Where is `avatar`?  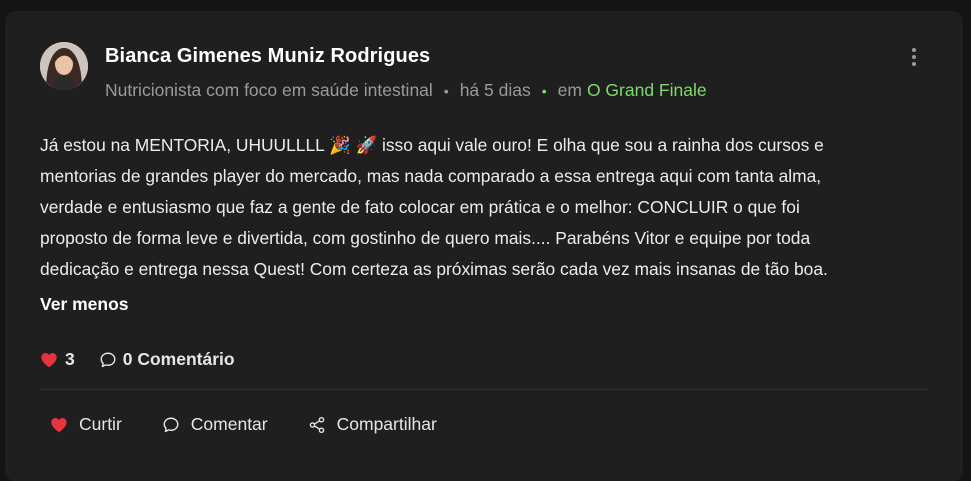 avatar is located at coordinates (64, 66).